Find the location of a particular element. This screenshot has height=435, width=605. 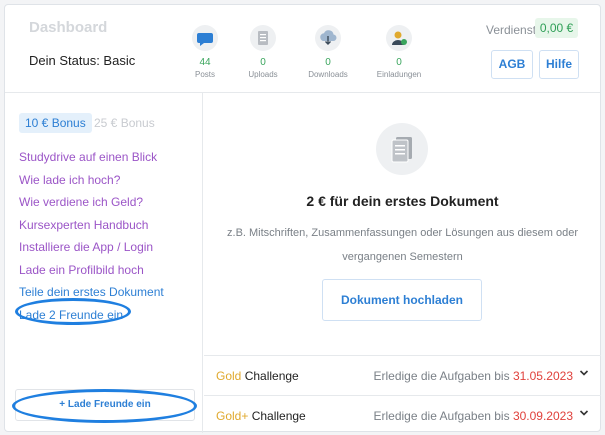

task-item-install-app: Installiere die App / Login is located at coordinates (91, 247).